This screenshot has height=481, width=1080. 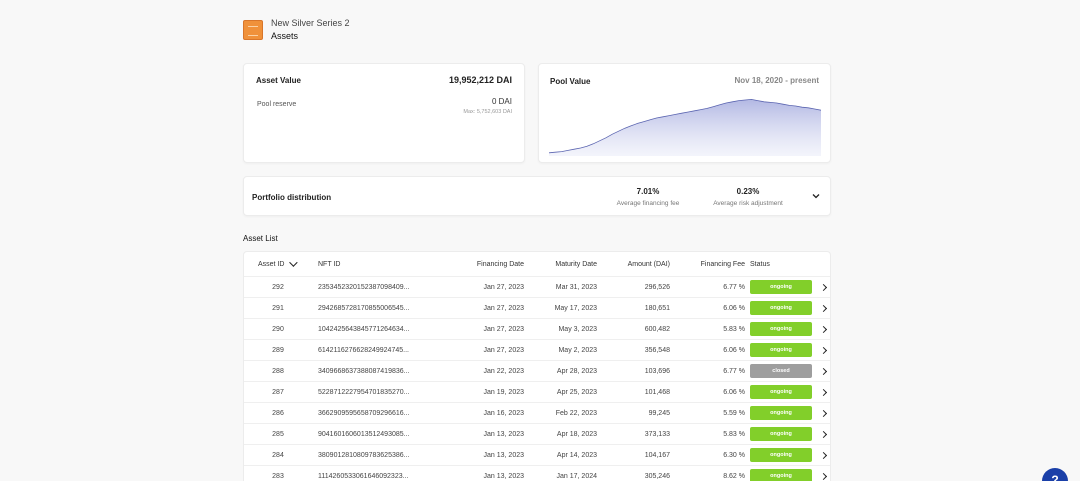 What do you see at coordinates (648, 203) in the screenshot?
I see `average-financing-fee-label: Average financing fee` at bounding box center [648, 203].